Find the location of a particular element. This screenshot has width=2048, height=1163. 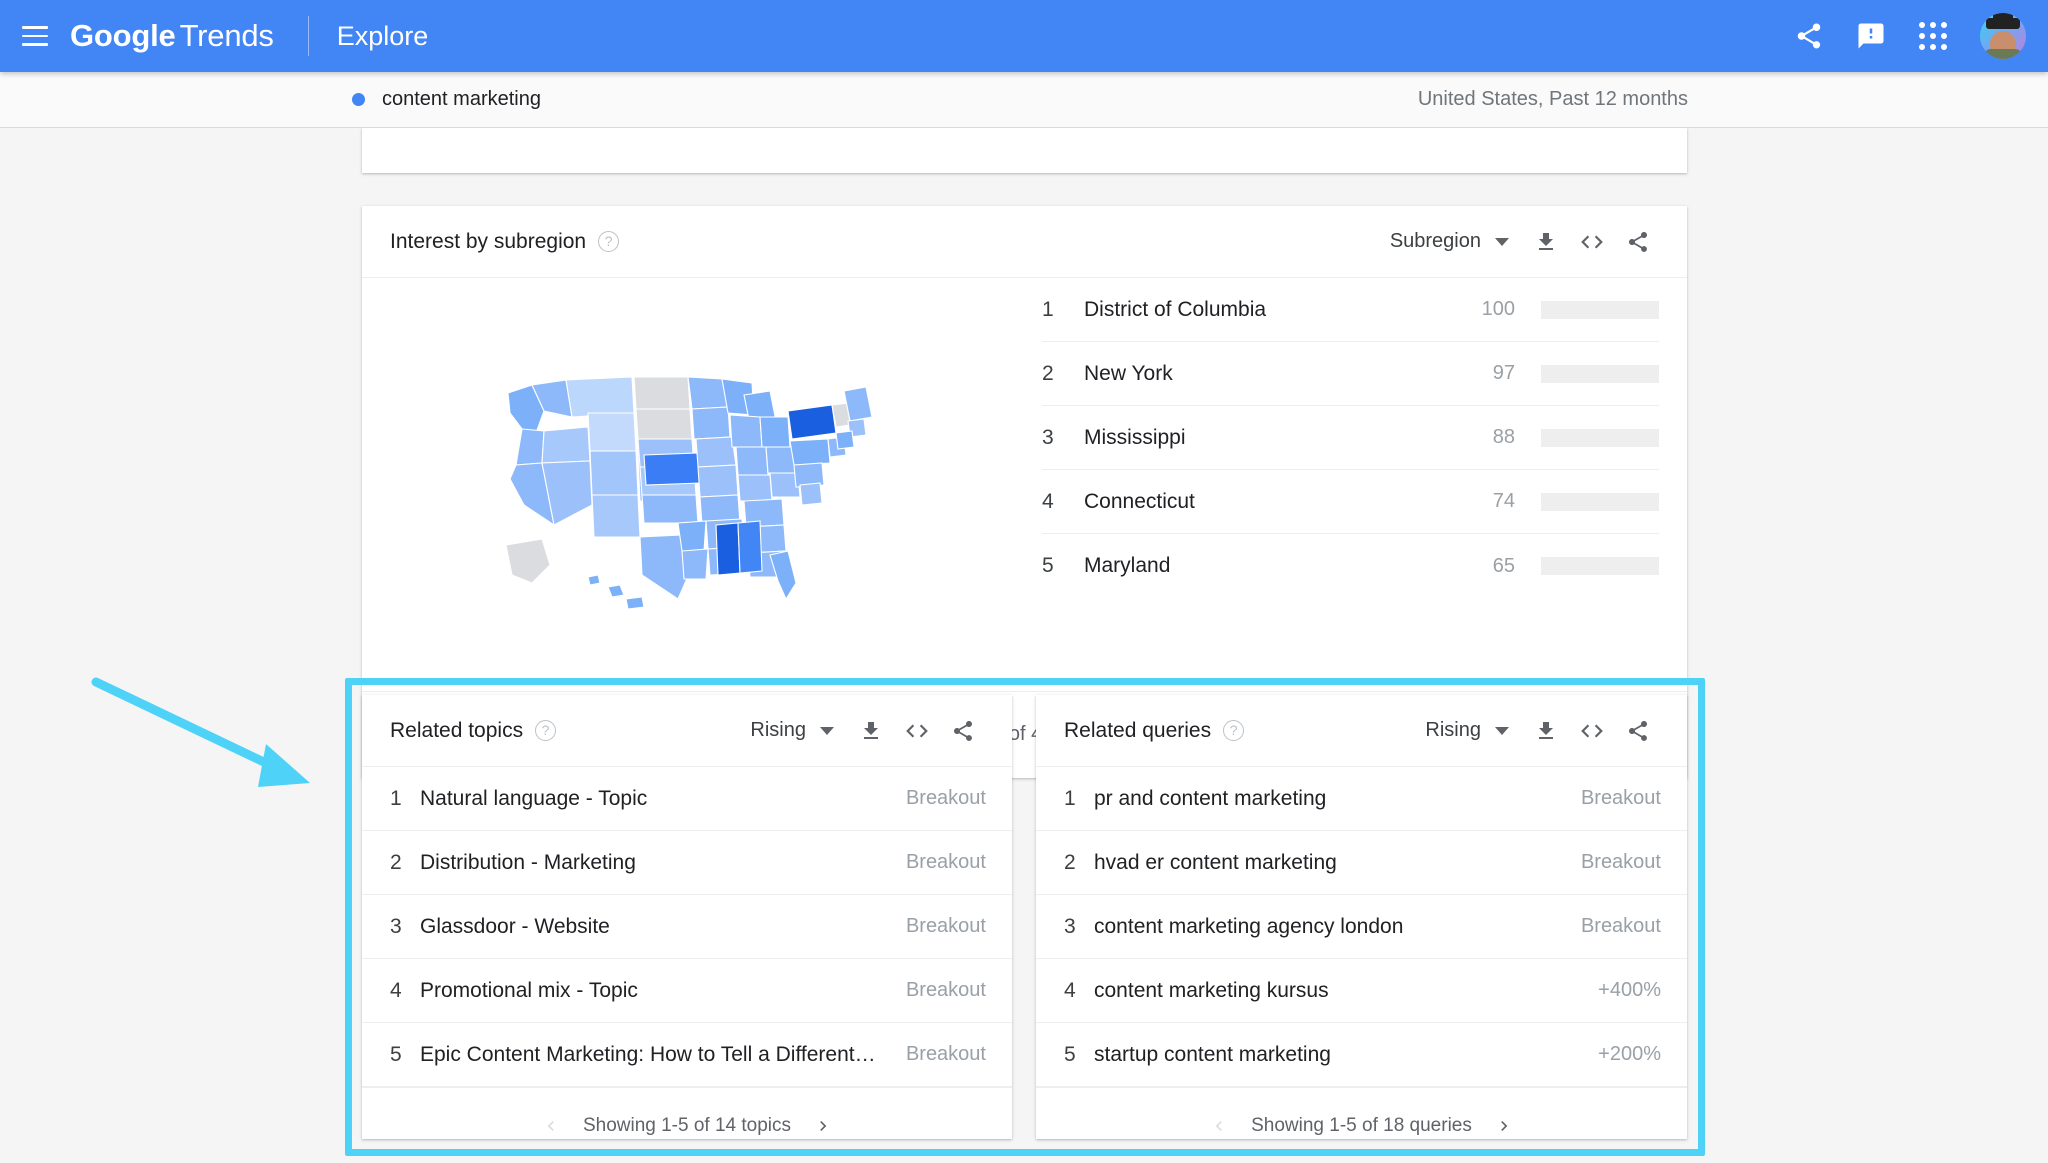

apps-grid-glyph is located at coordinates (1933, 36).